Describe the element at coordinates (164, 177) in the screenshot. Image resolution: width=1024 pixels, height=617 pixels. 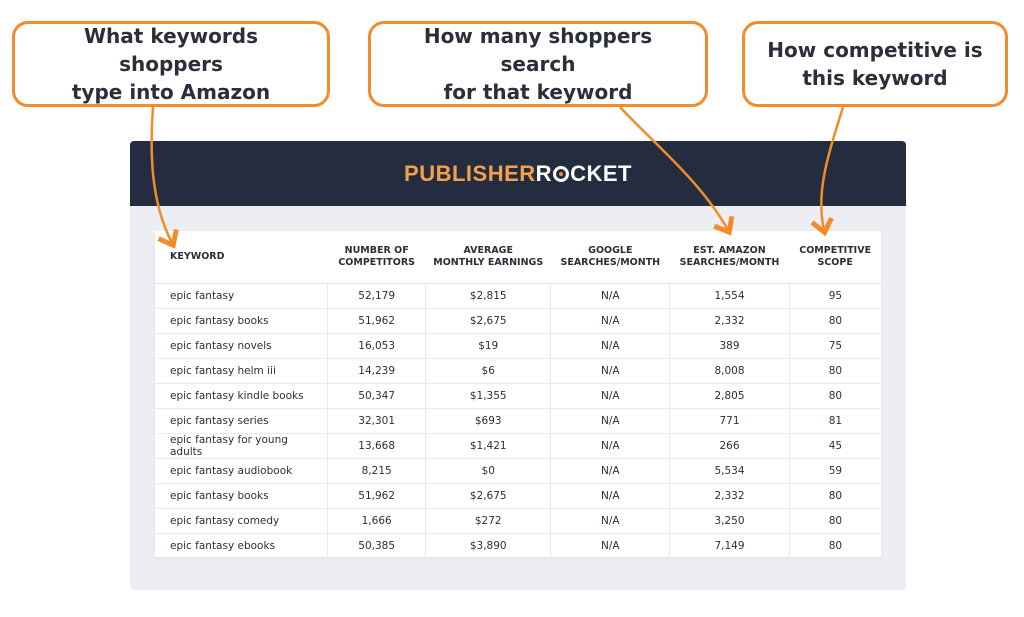
I see `arrow-to-keyword-column` at that location.